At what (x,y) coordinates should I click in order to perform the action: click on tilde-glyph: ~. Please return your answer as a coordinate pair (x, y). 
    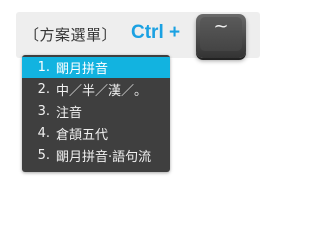
    Looking at the image, I should click on (221, 26).